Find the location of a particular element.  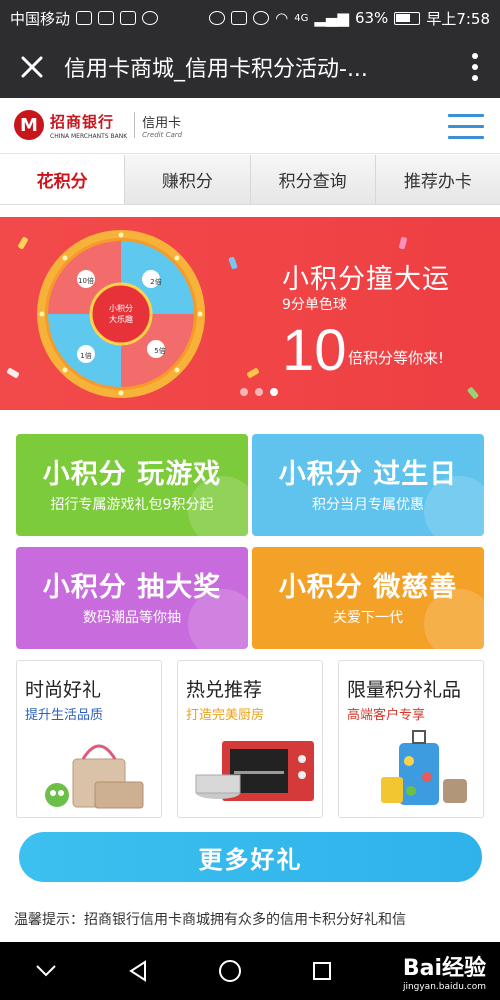

hamburger-icon is located at coordinates (466, 127).